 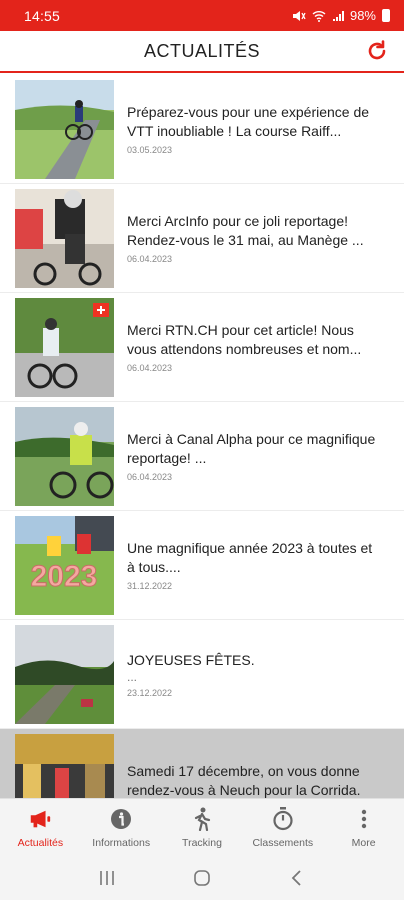 I want to click on wifi-icon, so click(x=319, y=16).